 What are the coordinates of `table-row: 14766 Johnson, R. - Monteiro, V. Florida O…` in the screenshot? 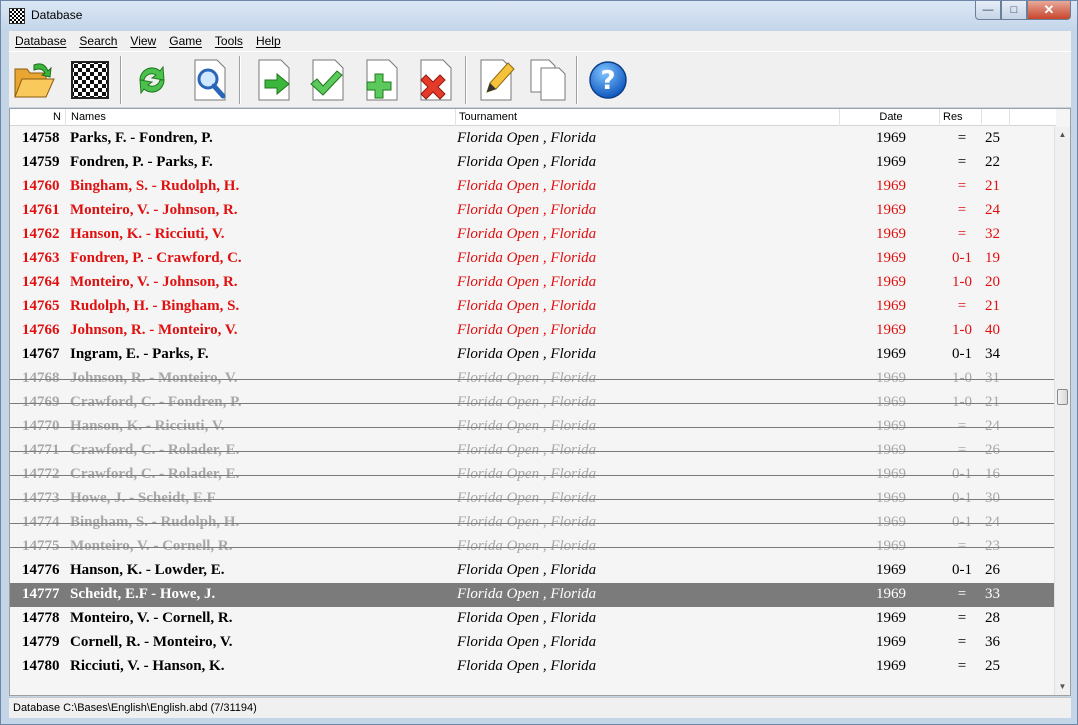 It's located at (533, 331).